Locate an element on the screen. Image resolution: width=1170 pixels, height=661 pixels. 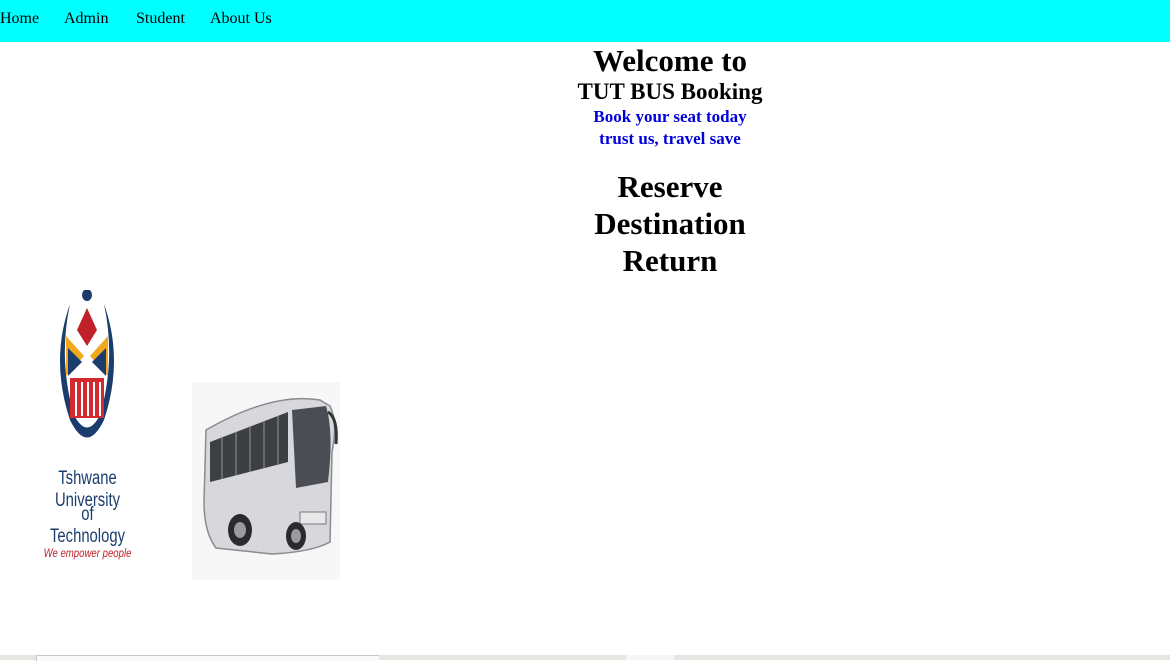
menu-destination: Destination is located at coordinates (670, 224).